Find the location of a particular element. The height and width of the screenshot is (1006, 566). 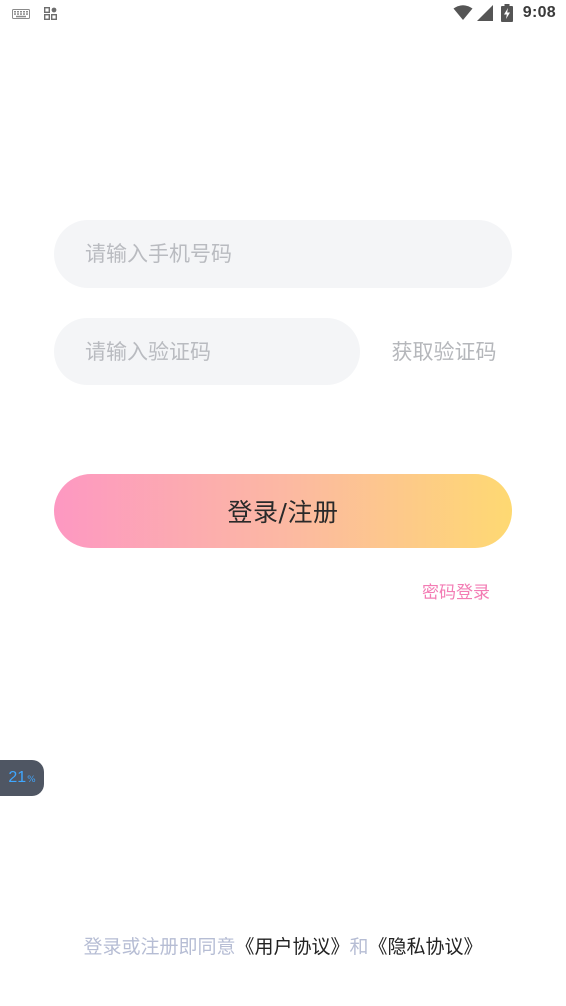

get-code-button: 获取验证码 is located at coordinates (444, 352).